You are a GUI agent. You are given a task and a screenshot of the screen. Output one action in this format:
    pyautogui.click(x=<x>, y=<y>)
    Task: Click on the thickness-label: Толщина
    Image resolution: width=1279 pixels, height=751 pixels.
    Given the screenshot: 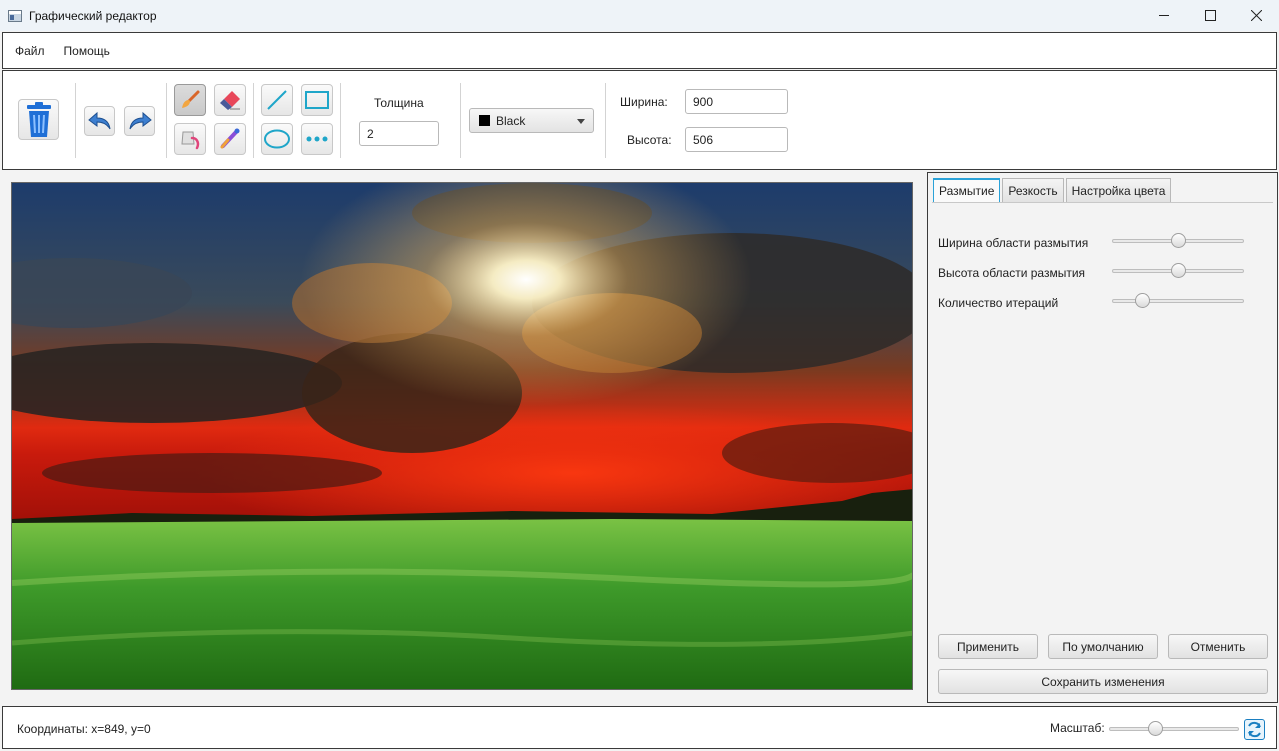 What is the action you would take?
    pyautogui.click(x=399, y=103)
    